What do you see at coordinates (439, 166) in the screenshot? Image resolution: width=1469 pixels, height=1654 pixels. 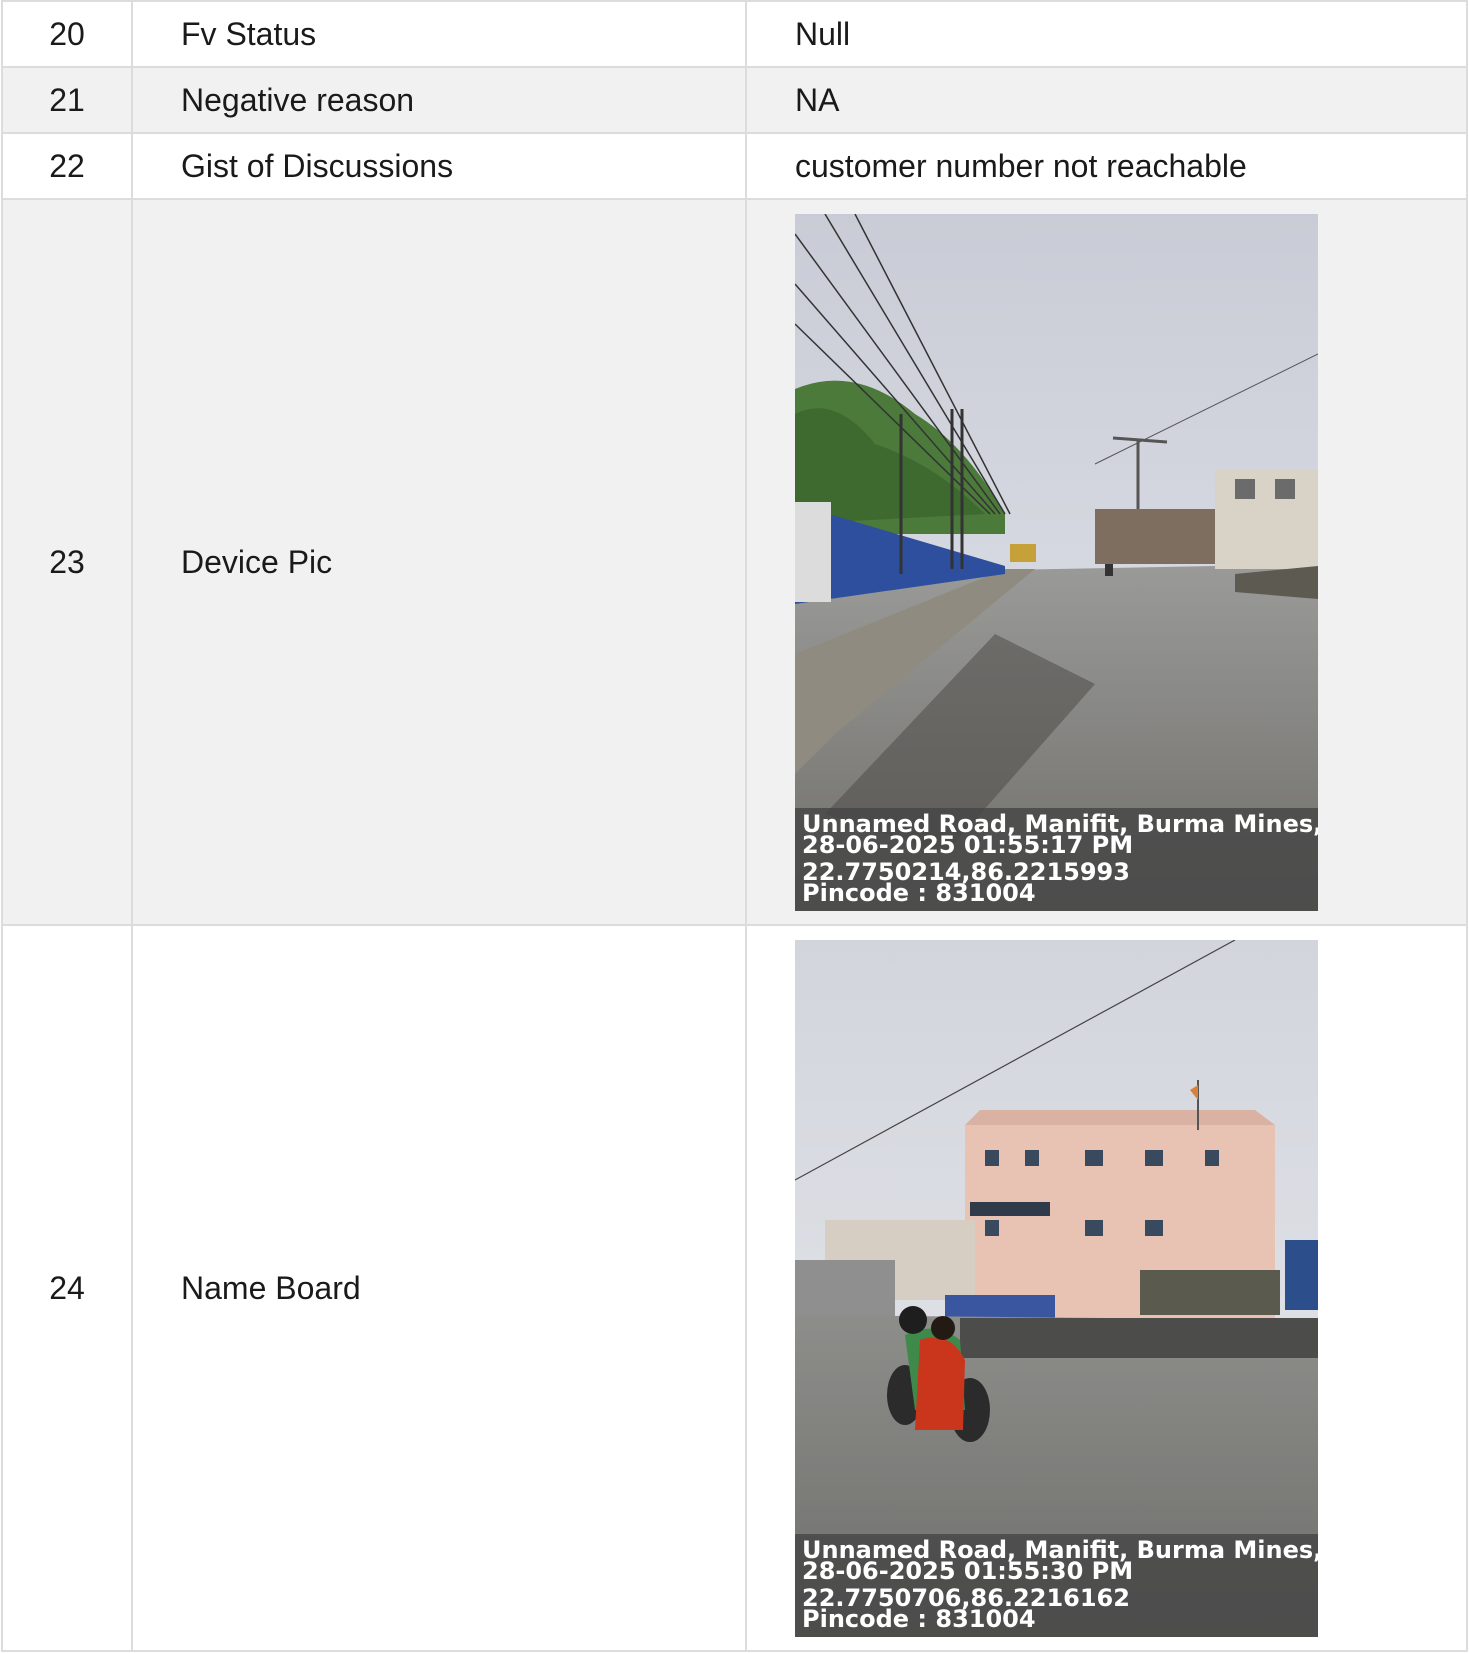 I see `row-label: Gist of Discussions` at bounding box center [439, 166].